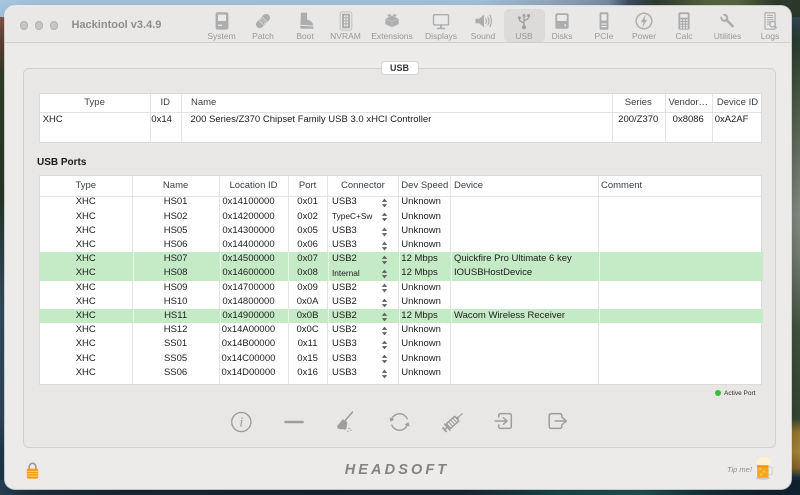  I want to click on svg-text: i, so click(241, 423).